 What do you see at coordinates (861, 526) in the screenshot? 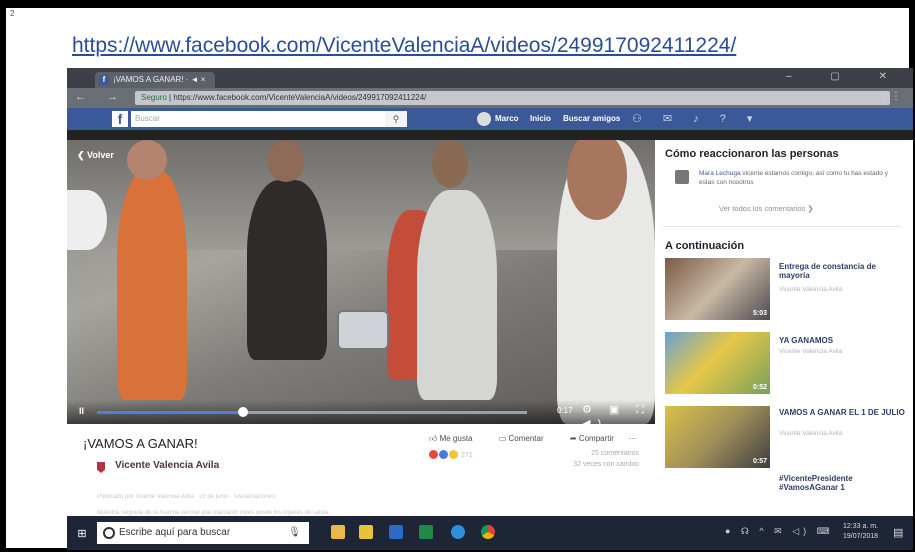
I see `clock-time: 12:33 a. m.` at bounding box center [861, 526].